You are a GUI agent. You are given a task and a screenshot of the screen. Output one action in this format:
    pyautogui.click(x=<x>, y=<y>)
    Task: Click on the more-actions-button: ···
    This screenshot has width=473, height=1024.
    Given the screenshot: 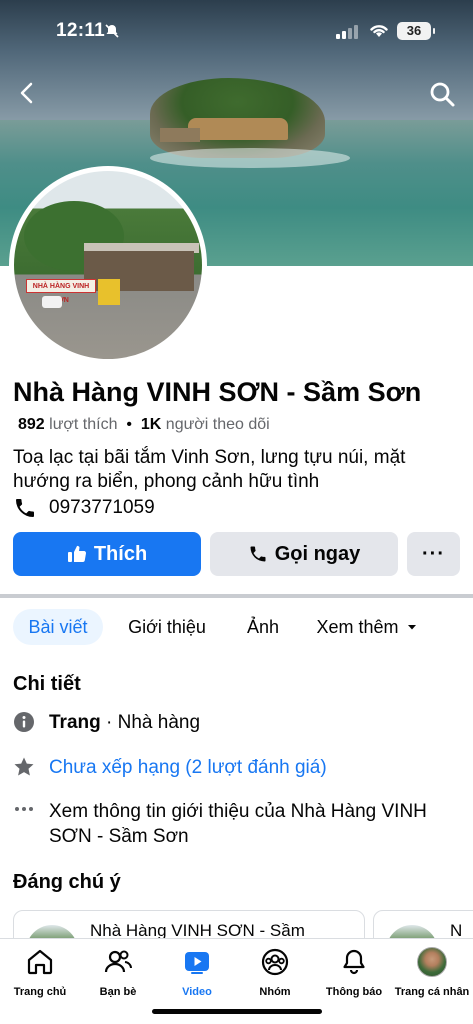 What is the action you would take?
    pyautogui.click(x=433, y=554)
    